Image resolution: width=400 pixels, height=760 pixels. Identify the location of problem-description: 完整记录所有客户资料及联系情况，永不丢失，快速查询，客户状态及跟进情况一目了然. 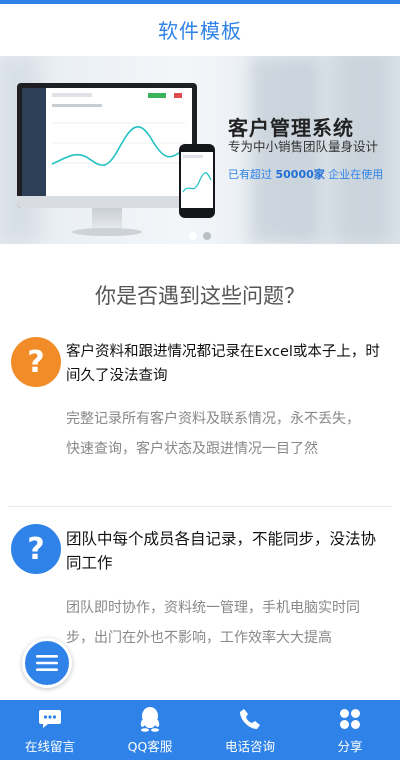
(213, 434).